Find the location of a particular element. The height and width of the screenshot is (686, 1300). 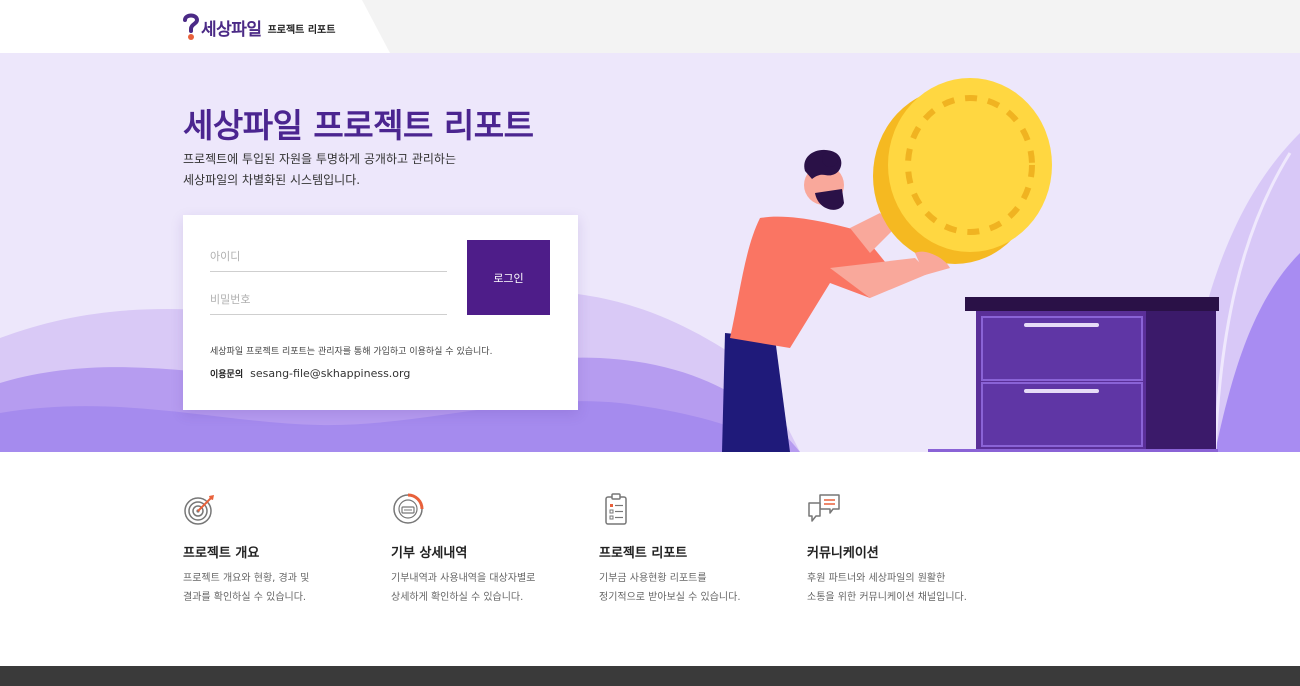

feature-description-line: 기부내역과 사용내역을 대상자별로 is located at coordinates (463, 578).